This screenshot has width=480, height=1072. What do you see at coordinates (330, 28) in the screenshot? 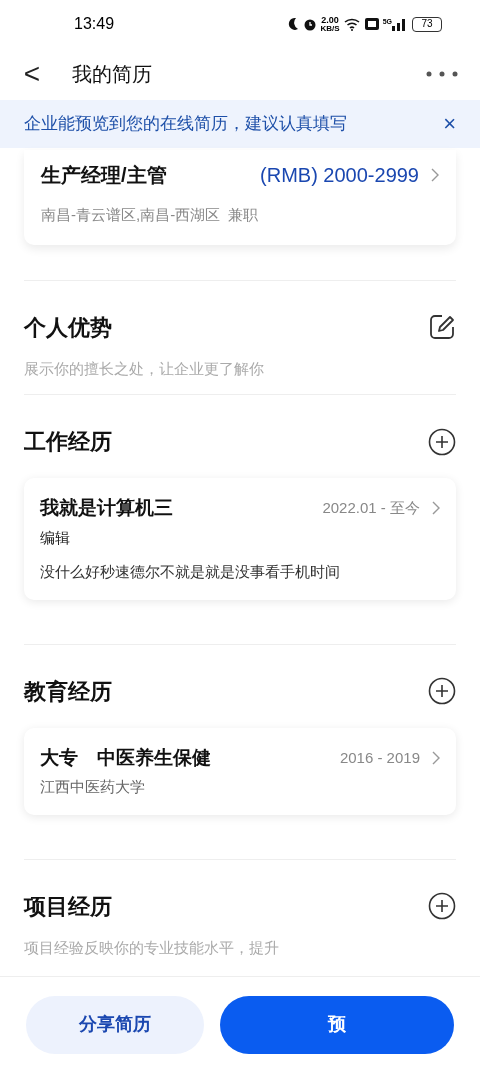
I see `speed-unit: KB/S` at bounding box center [330, 28].